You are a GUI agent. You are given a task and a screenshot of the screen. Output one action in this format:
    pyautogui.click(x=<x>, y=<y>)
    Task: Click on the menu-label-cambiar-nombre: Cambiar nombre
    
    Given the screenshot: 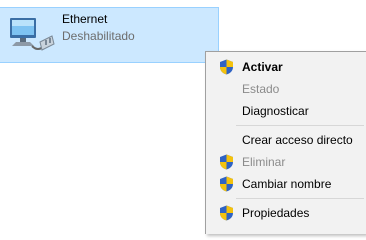 What is the action you would take?
    pyautogui.click(x=287, y=184)
    